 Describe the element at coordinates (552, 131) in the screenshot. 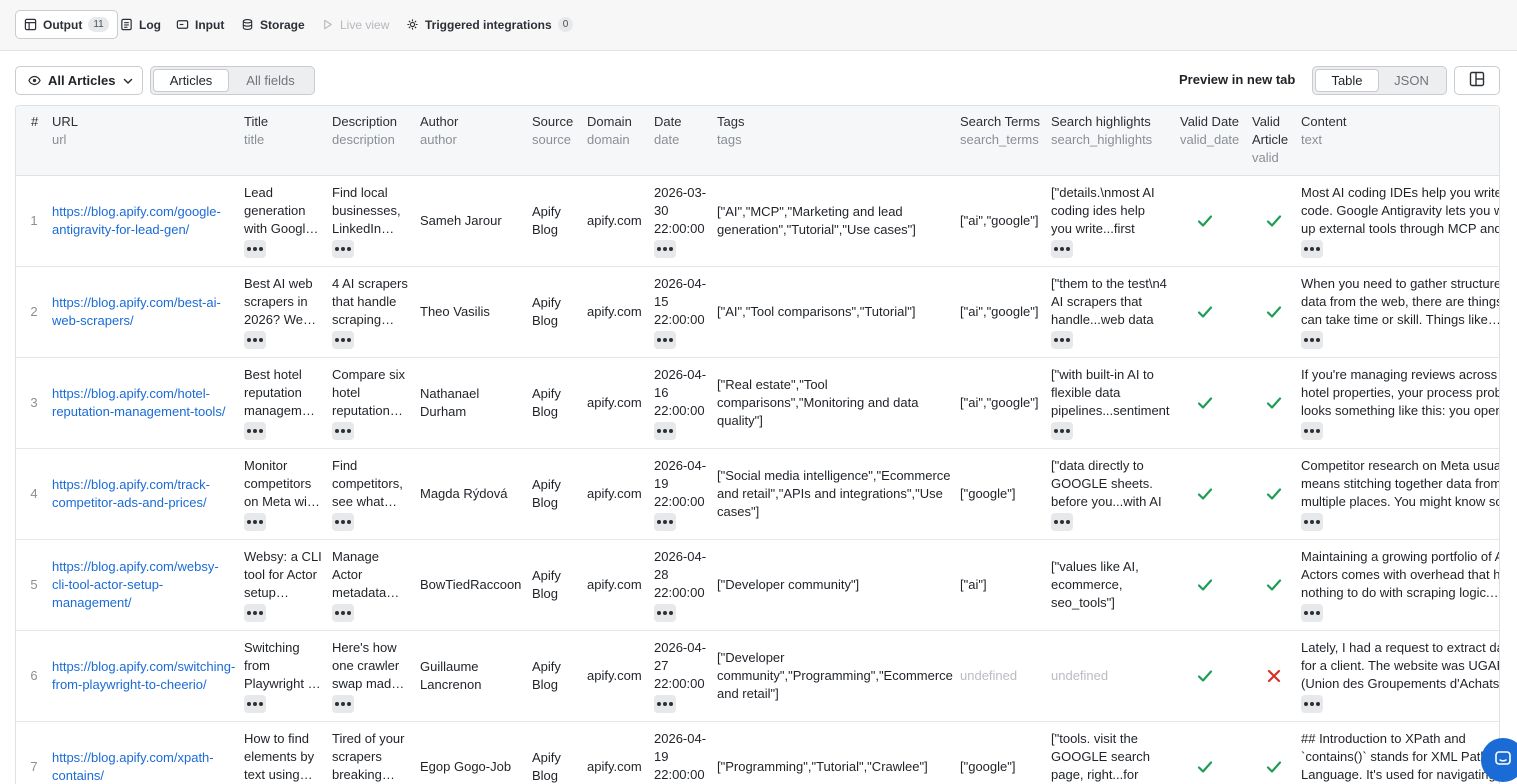

I see `column-header-source: Source source` at that location.